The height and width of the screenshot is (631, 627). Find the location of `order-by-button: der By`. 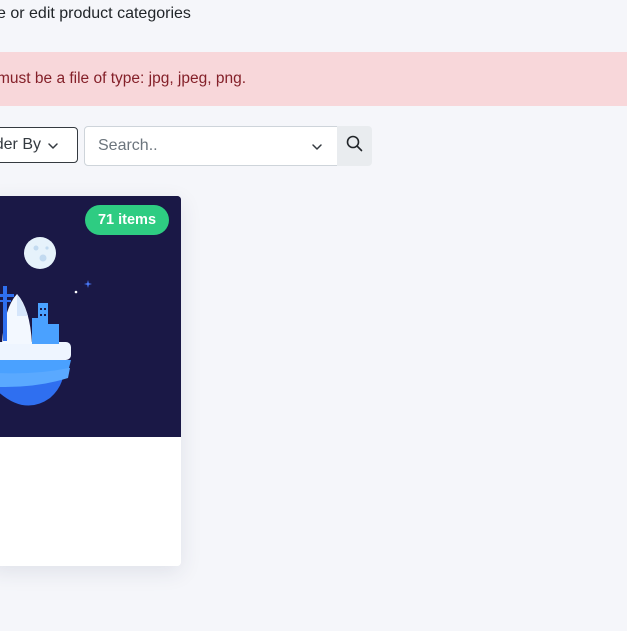

order-by-button: der By is located at coordinates (39, 145).